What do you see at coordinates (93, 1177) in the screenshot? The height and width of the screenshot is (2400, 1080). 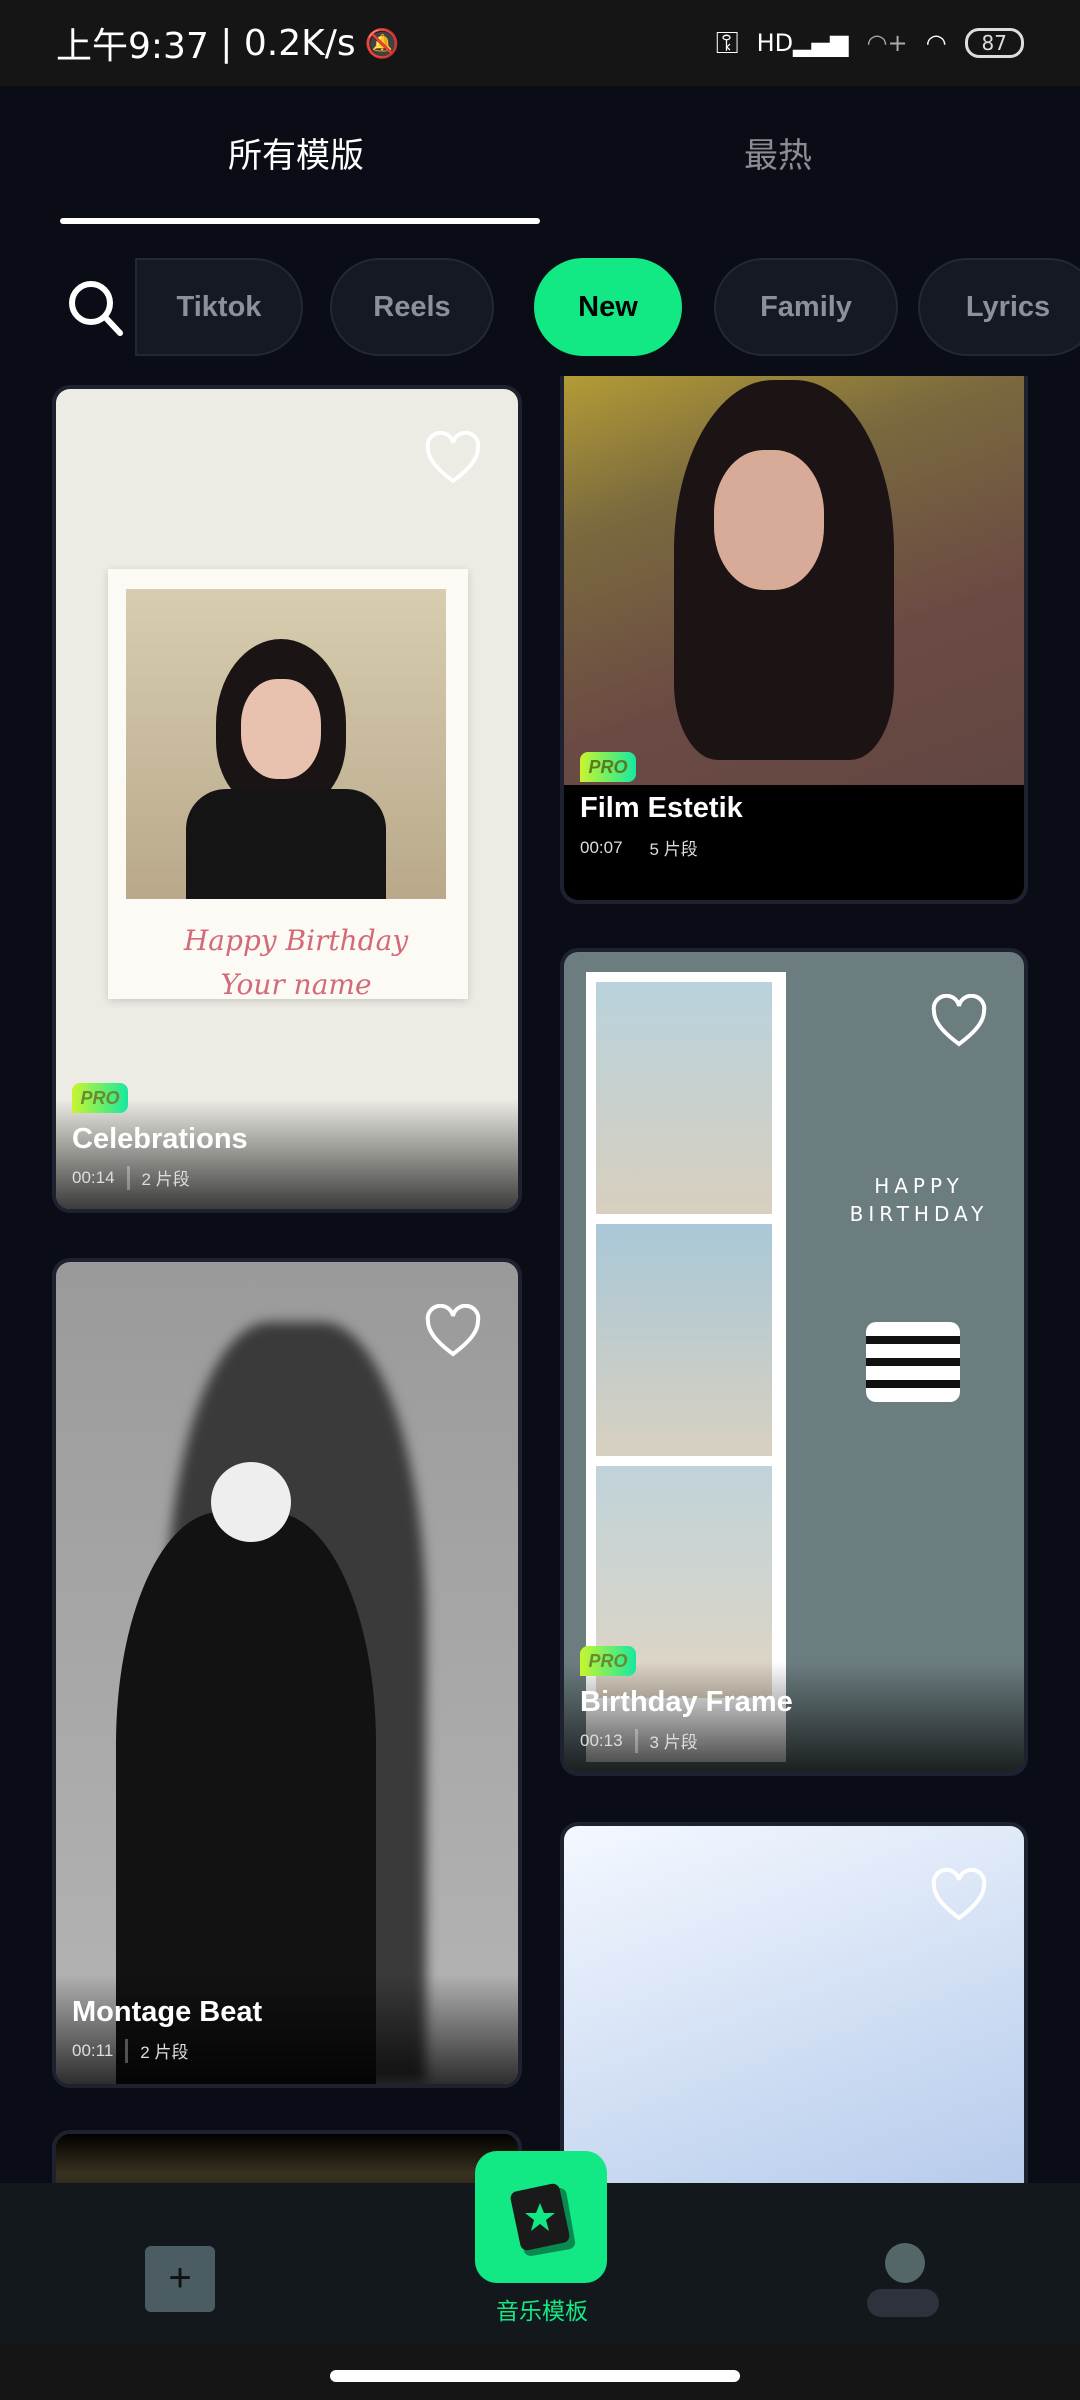 I see `card-duration: 00:14` at bounding box center [93, 1177].